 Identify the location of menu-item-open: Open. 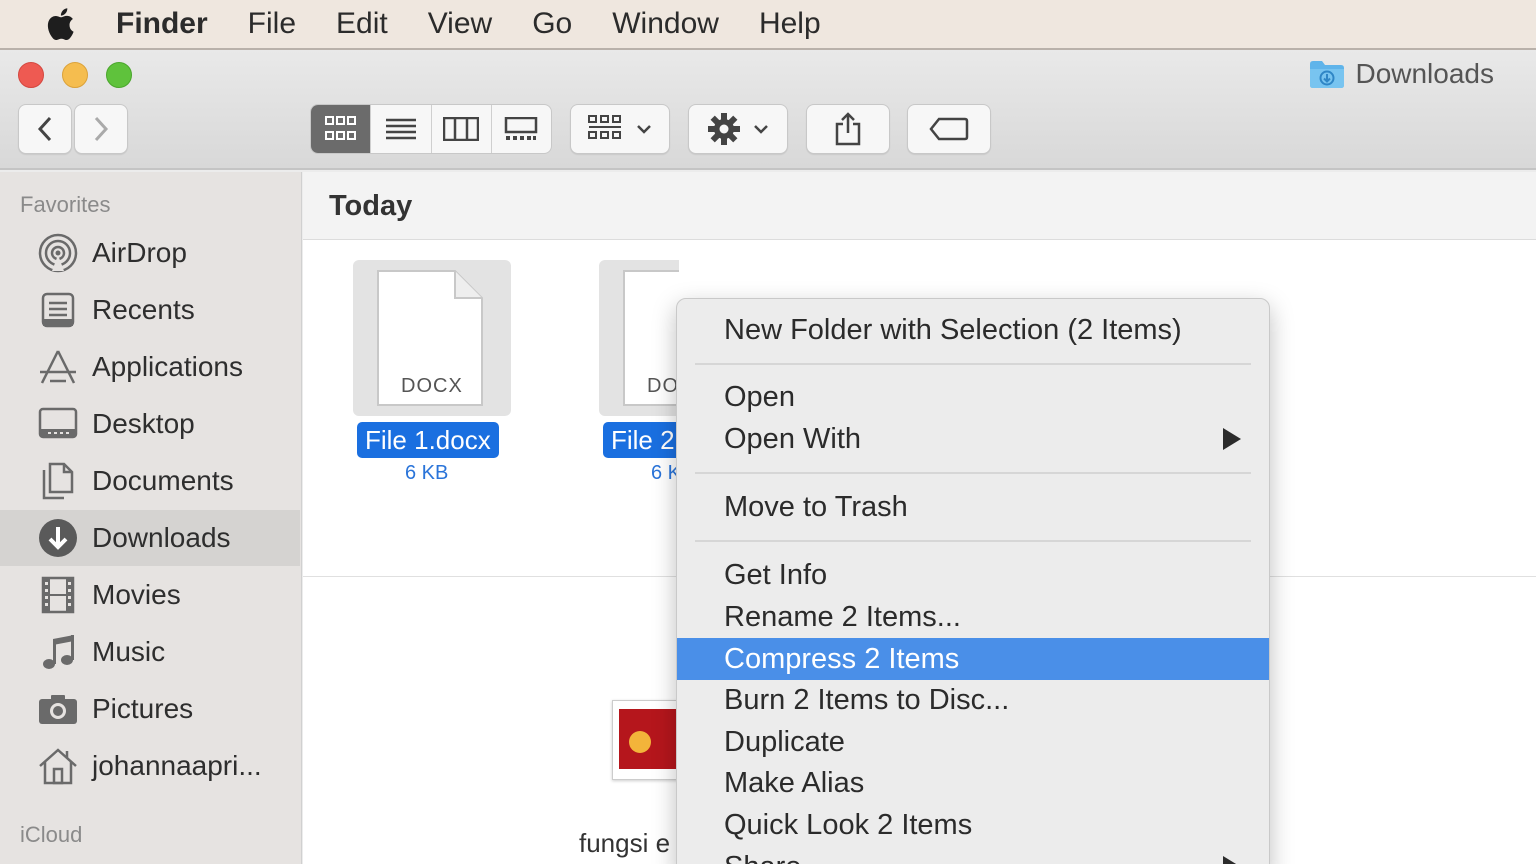
(973, 397).